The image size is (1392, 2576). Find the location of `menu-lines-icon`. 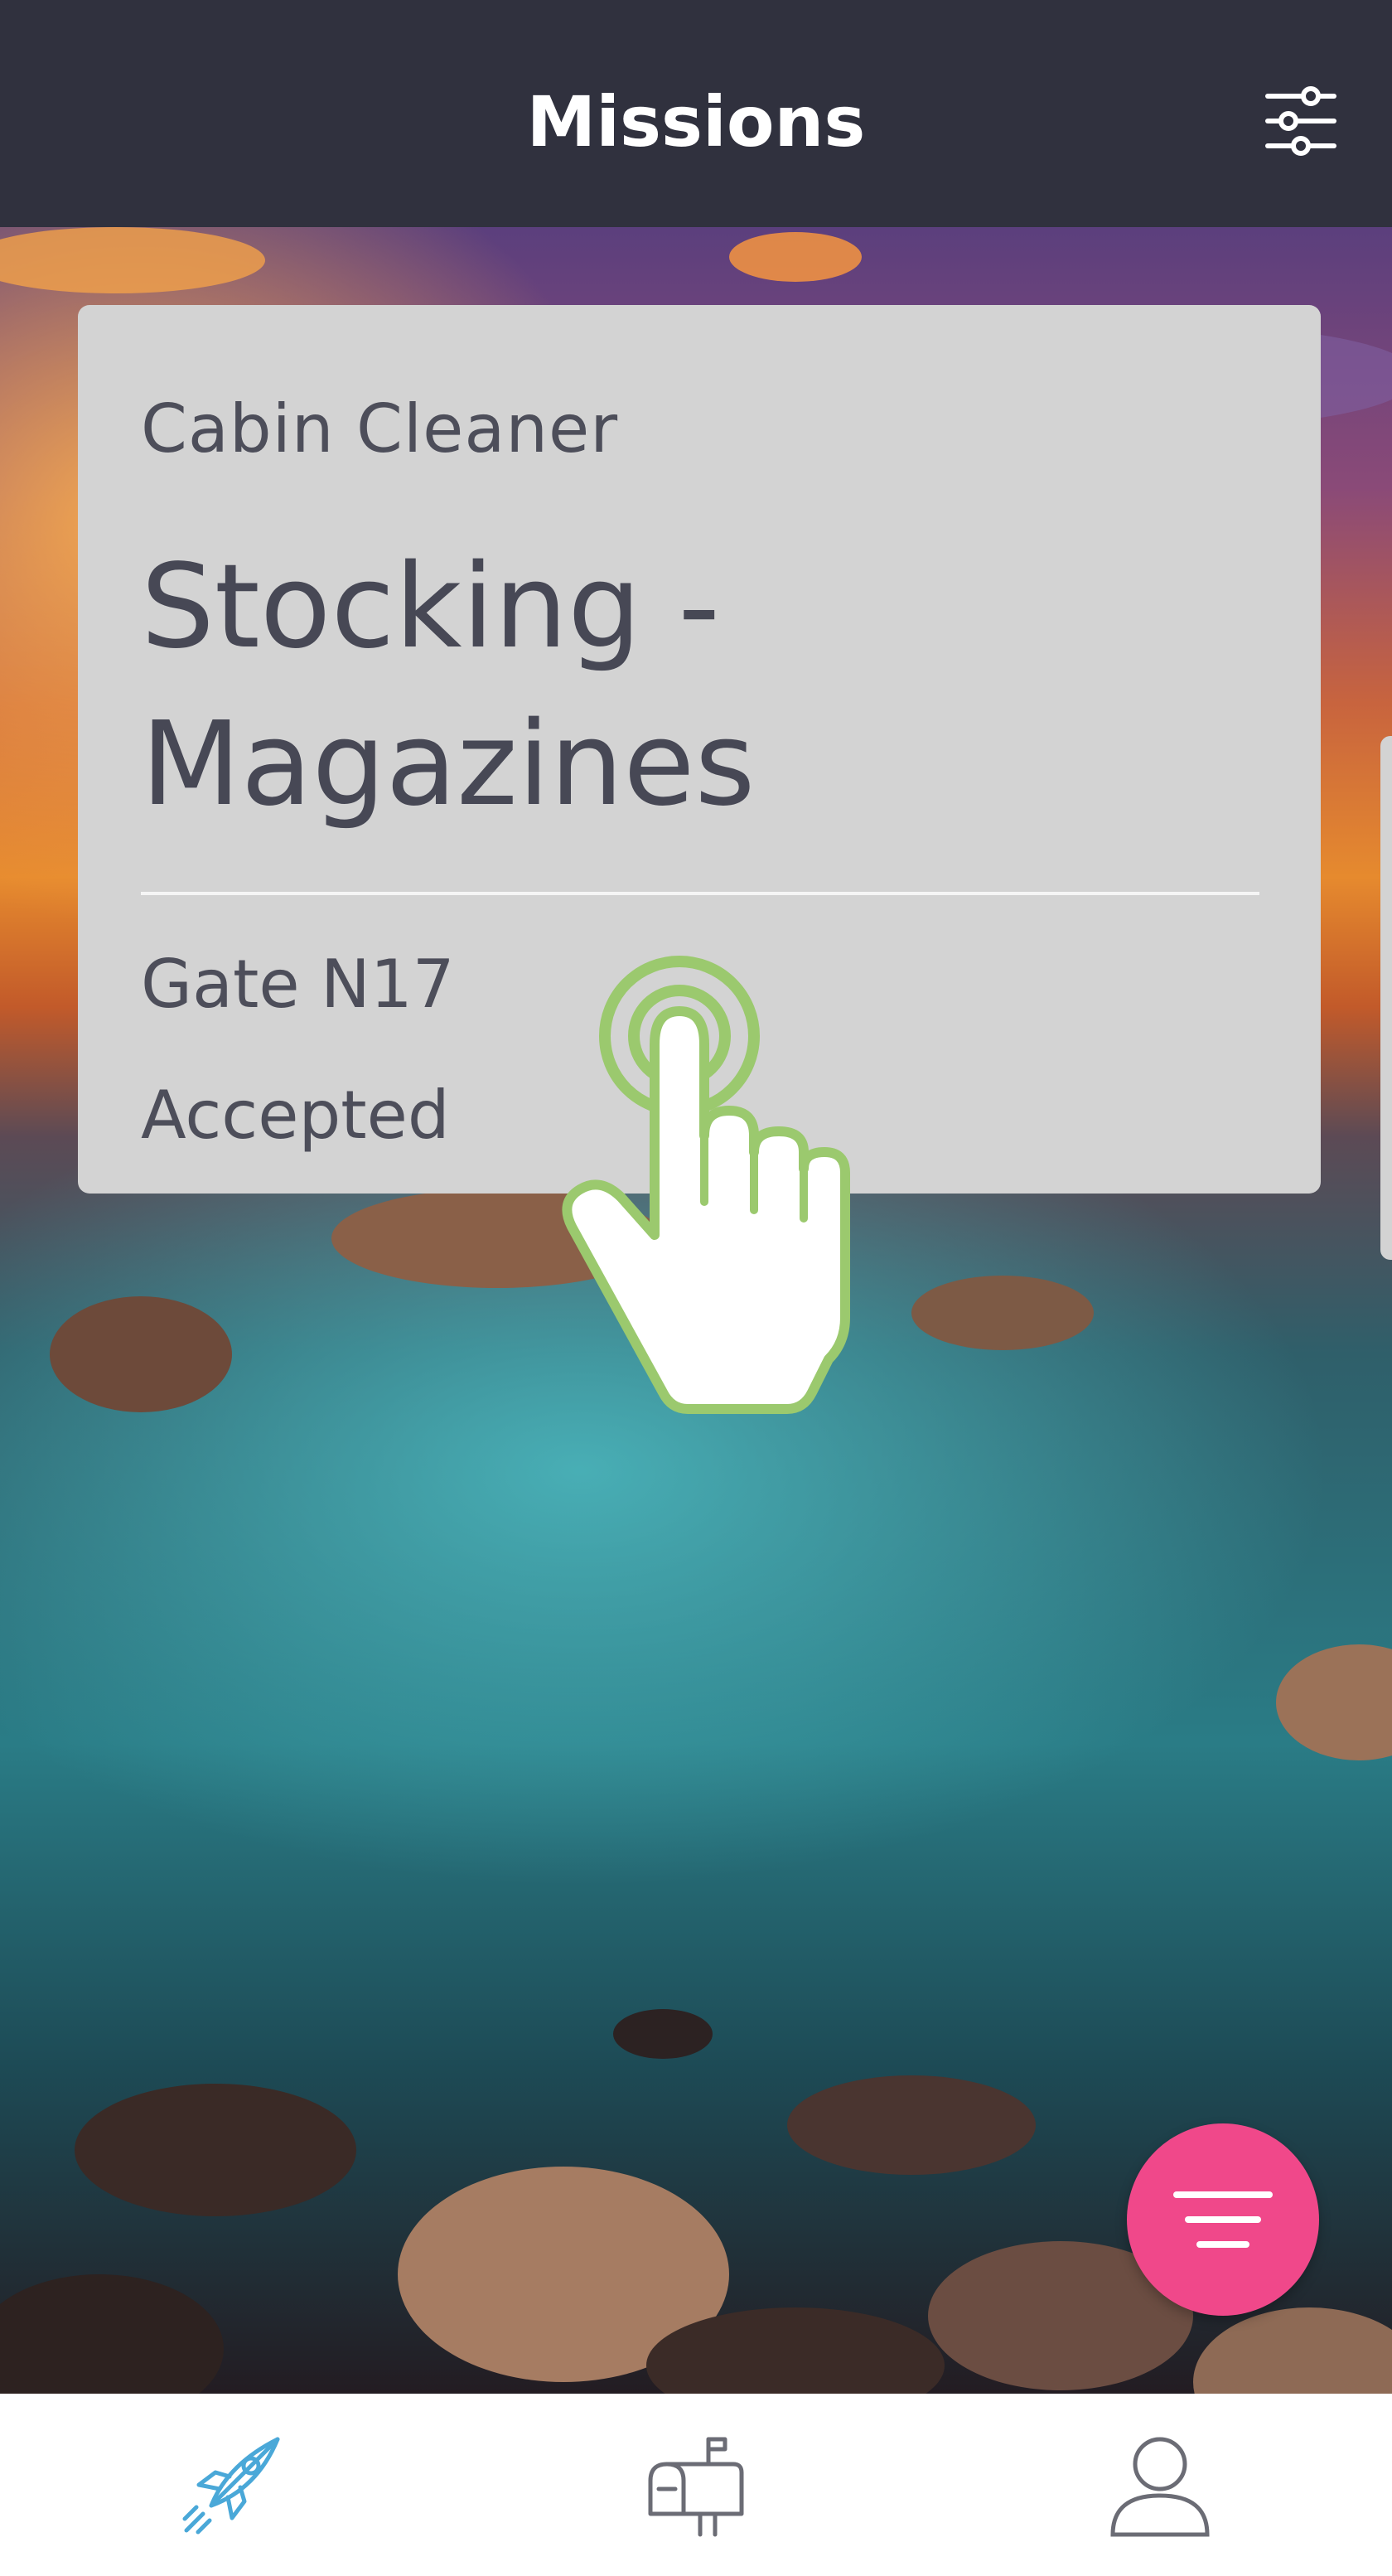

menu-lines-icon is located at coordinates (1223, 2219).